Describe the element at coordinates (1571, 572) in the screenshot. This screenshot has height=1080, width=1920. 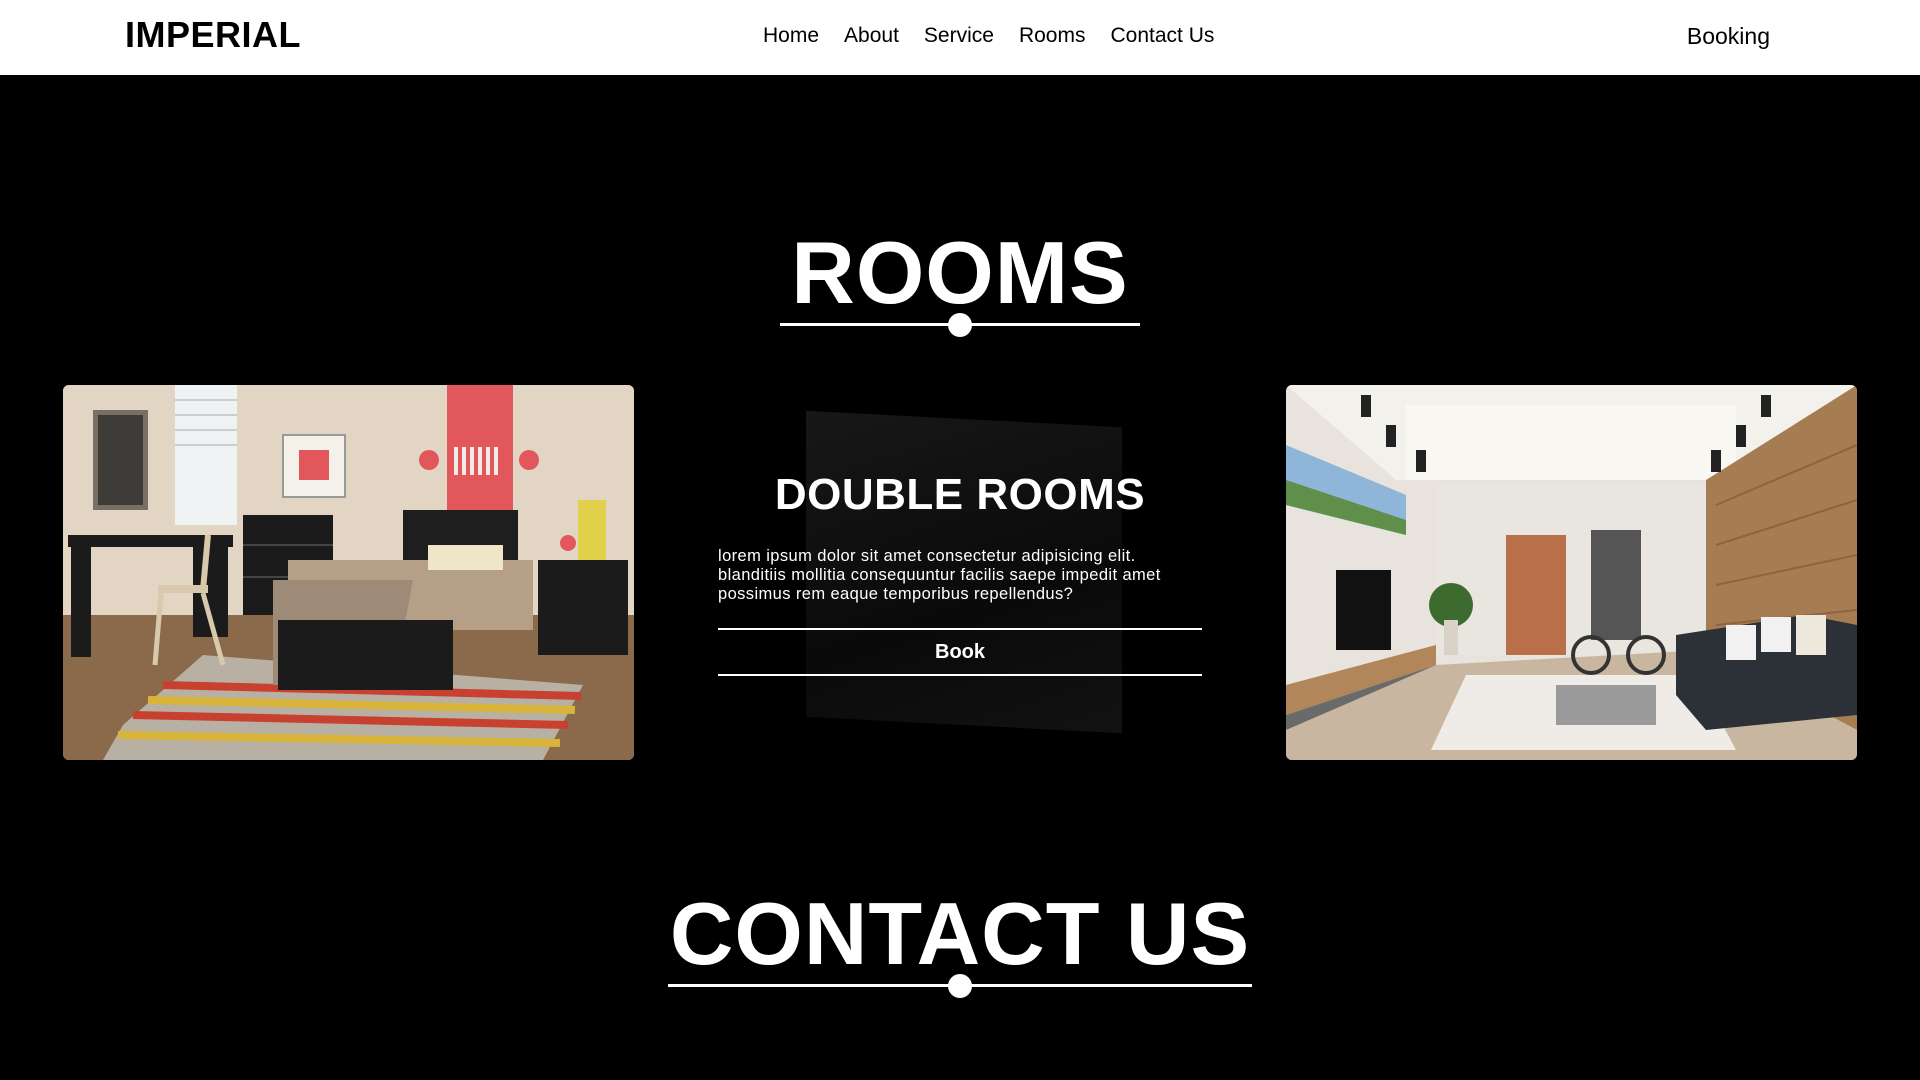
I see `living-room-photo` at that location.